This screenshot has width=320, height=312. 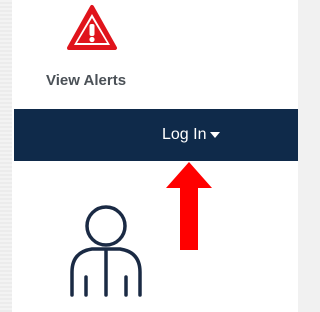 I want to click on view-alerts-label: View Alerts, so click(x=86, y=80).